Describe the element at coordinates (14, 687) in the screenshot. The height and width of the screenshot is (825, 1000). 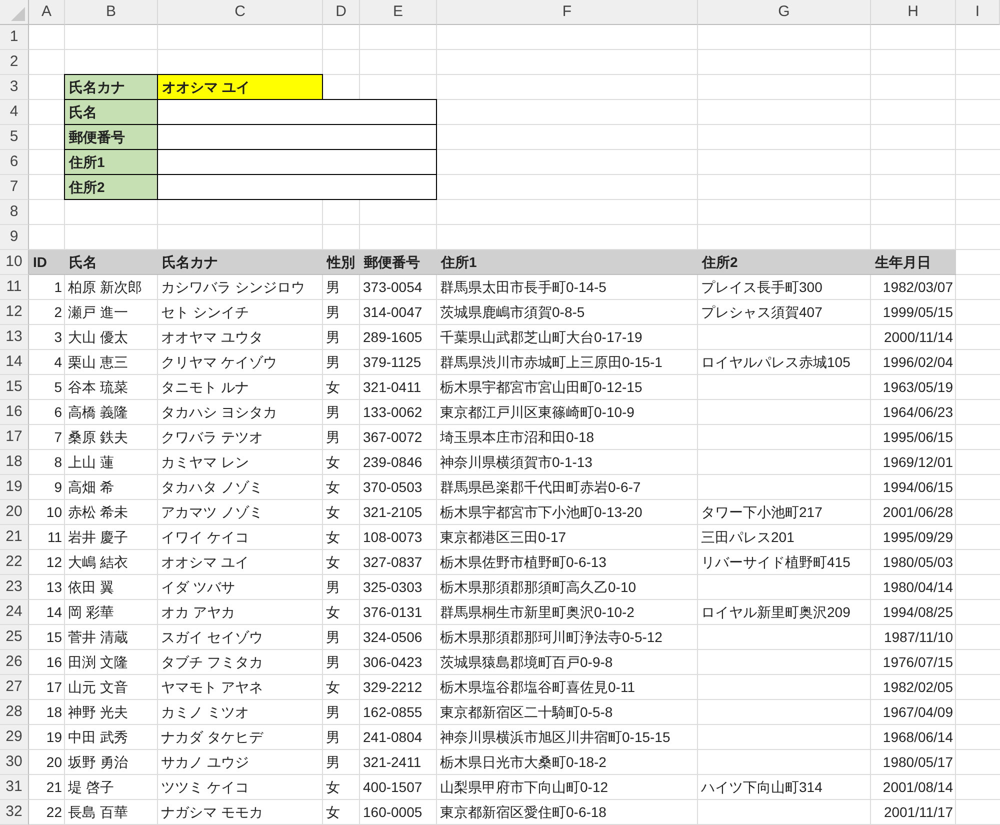
I see `row-header: 27` at that location.